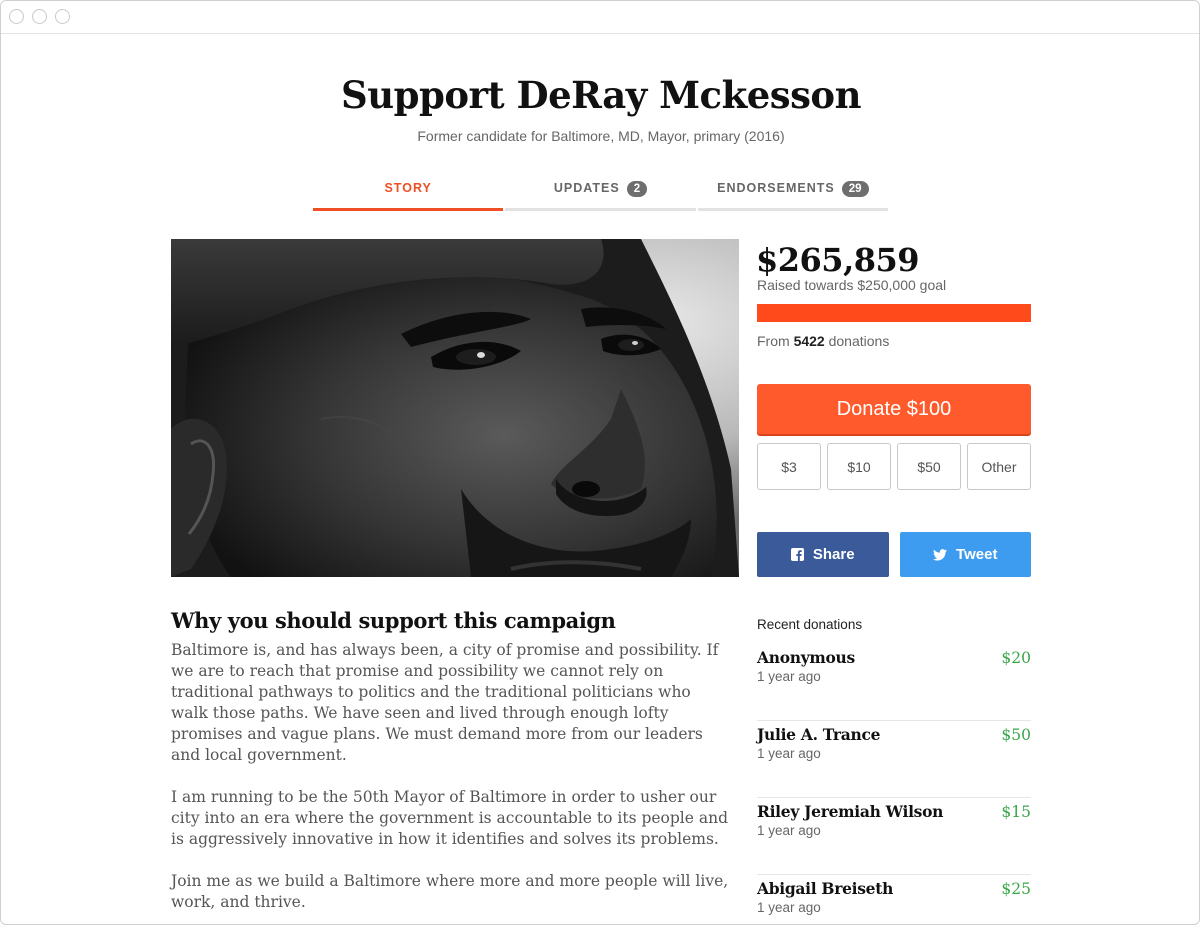 The image size is (1200, 925). Describe the element at coordinates (393, 620) in the screenshot. I see `story-heading: Why you should support this campaign` at that location.